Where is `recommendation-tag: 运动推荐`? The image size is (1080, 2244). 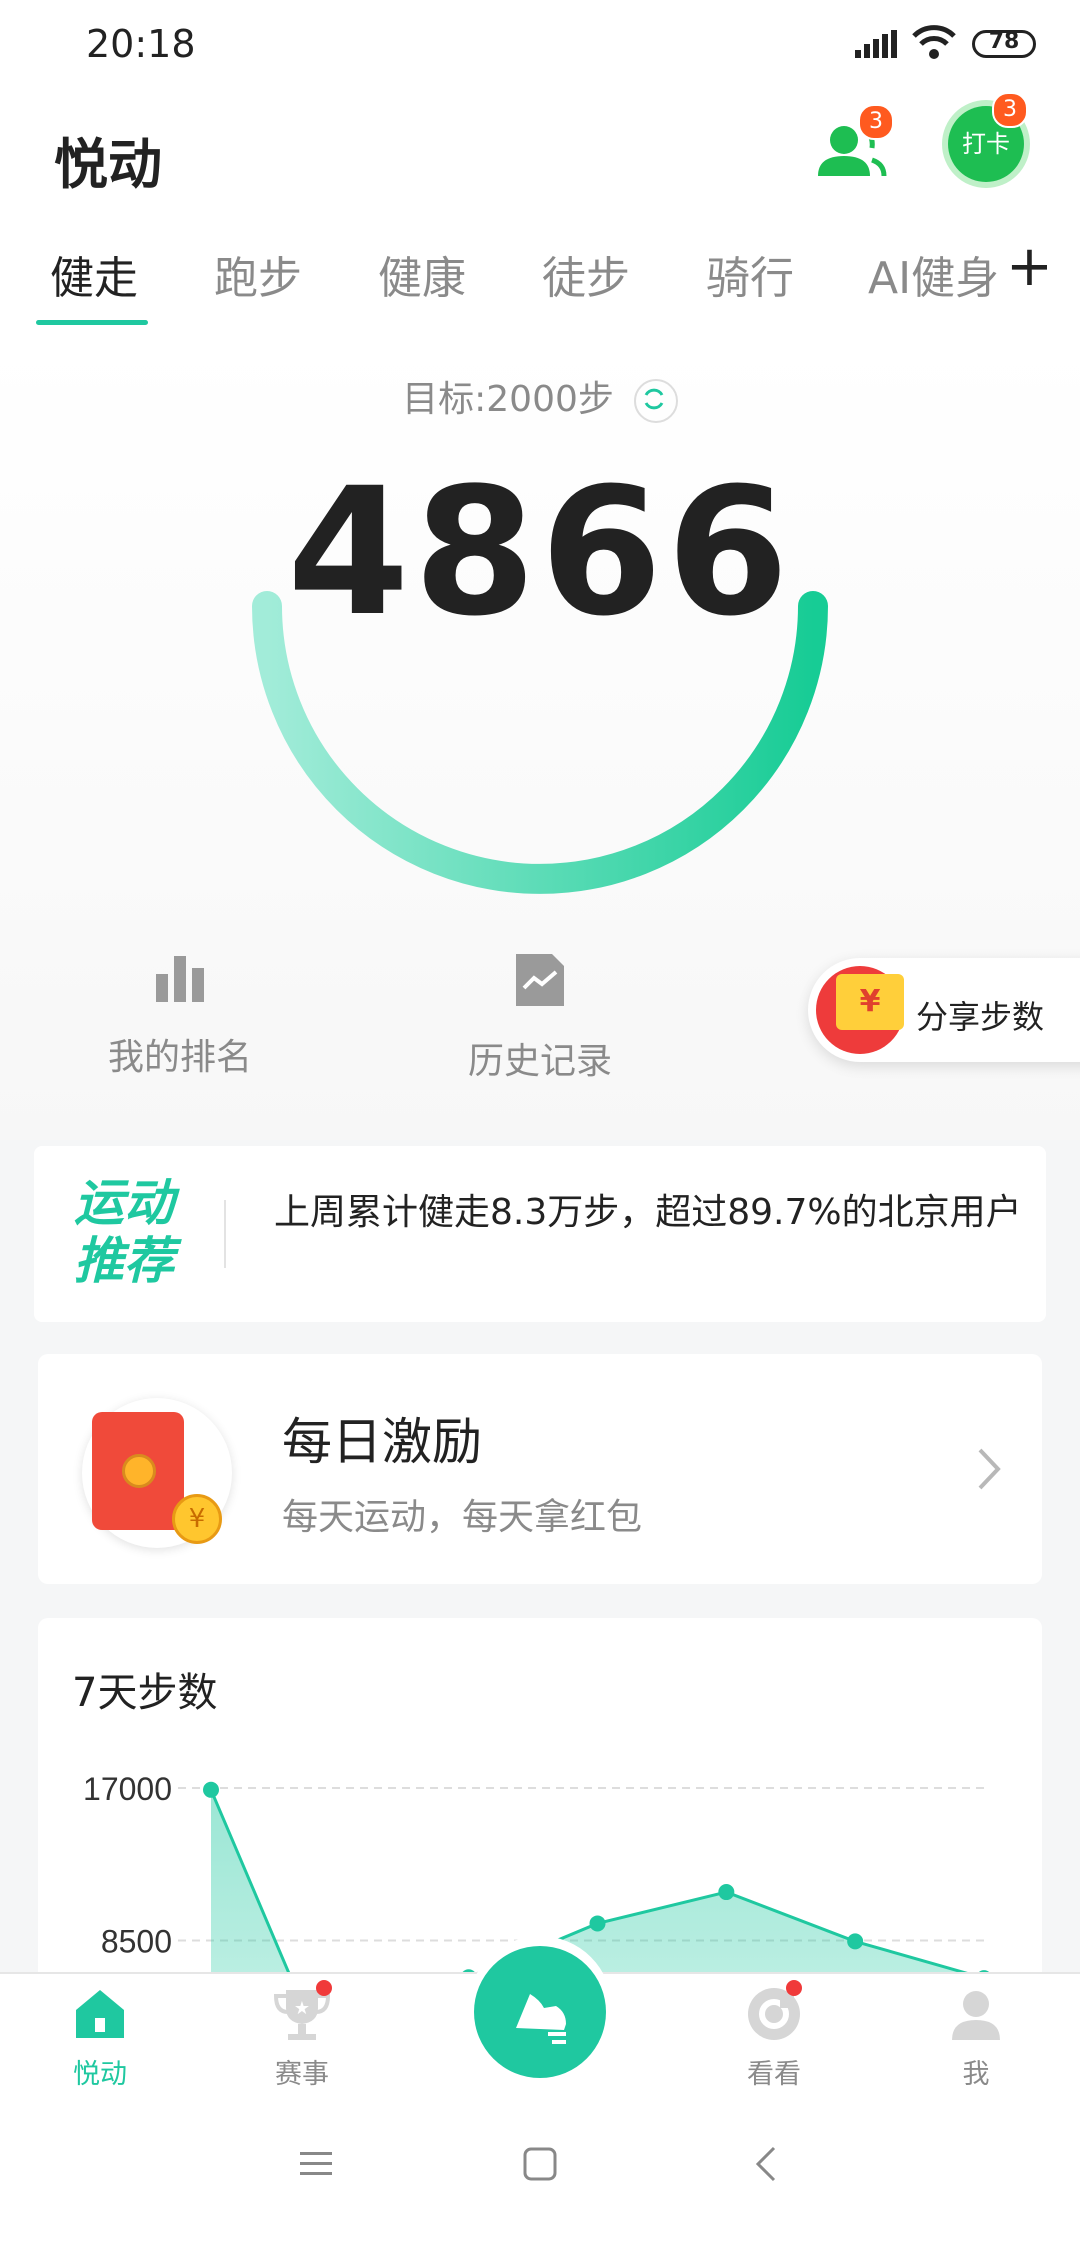
recommendation-tag: 运动推荐 is located at coordinates (124, 1232).